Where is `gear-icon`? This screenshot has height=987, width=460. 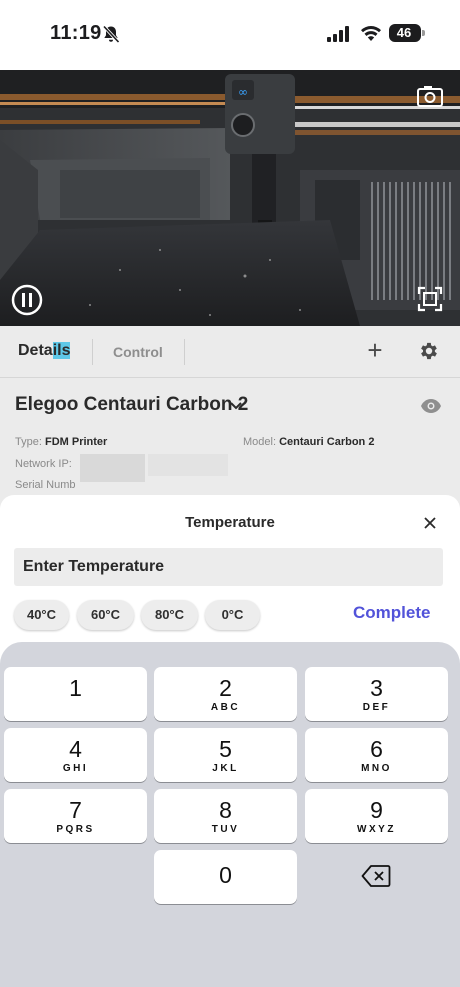
gear-icon is located at coordinates (429, 351).